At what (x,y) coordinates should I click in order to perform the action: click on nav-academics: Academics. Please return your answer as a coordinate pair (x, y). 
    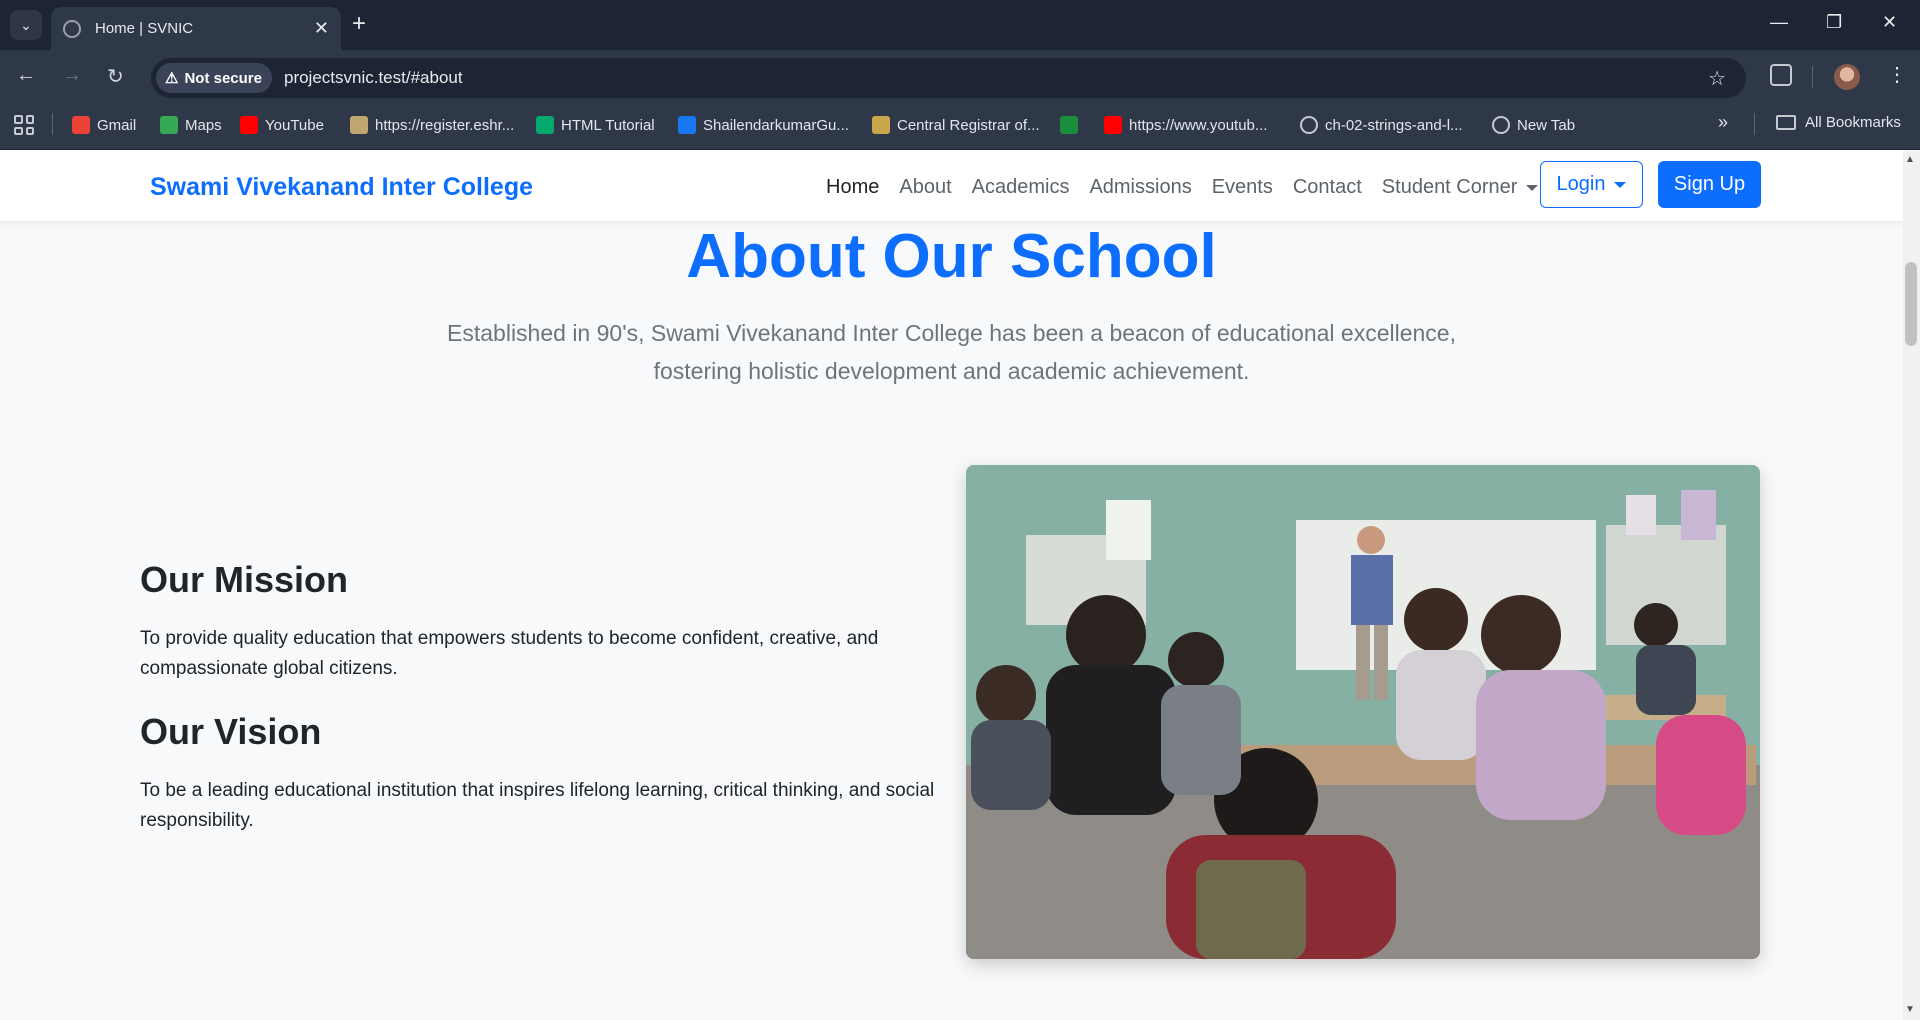
    Looking at the image, I should click on (1021, 187).